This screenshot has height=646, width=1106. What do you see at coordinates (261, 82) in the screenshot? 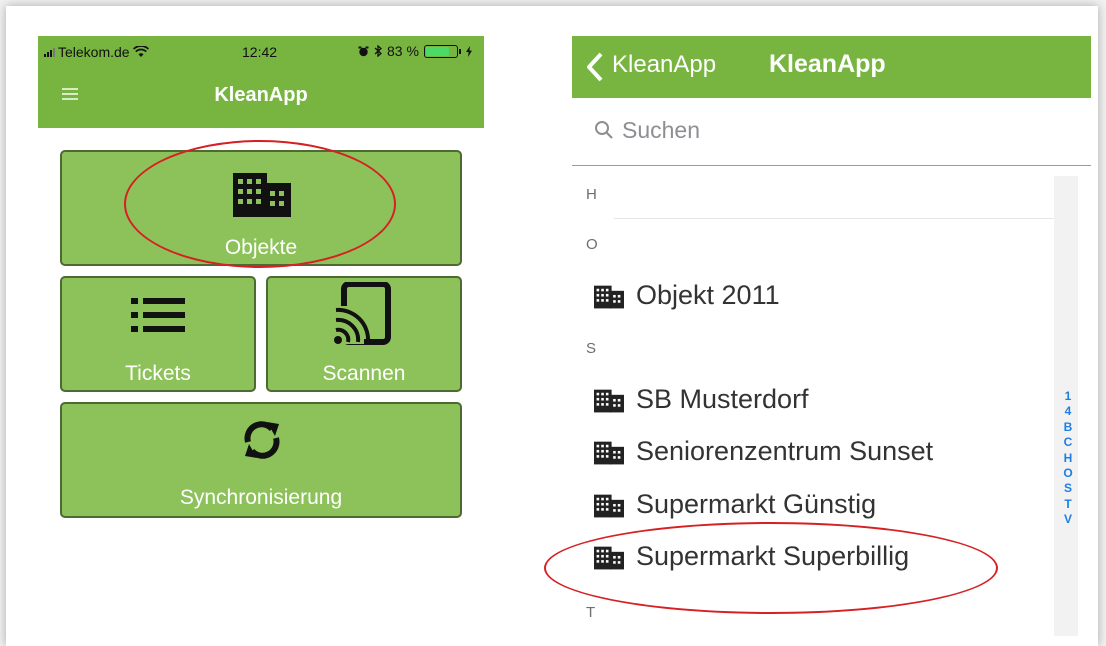
I see `left-app-header: Telekom.de 12:42 83 % KleanApp` at bounding box center [261, 82].